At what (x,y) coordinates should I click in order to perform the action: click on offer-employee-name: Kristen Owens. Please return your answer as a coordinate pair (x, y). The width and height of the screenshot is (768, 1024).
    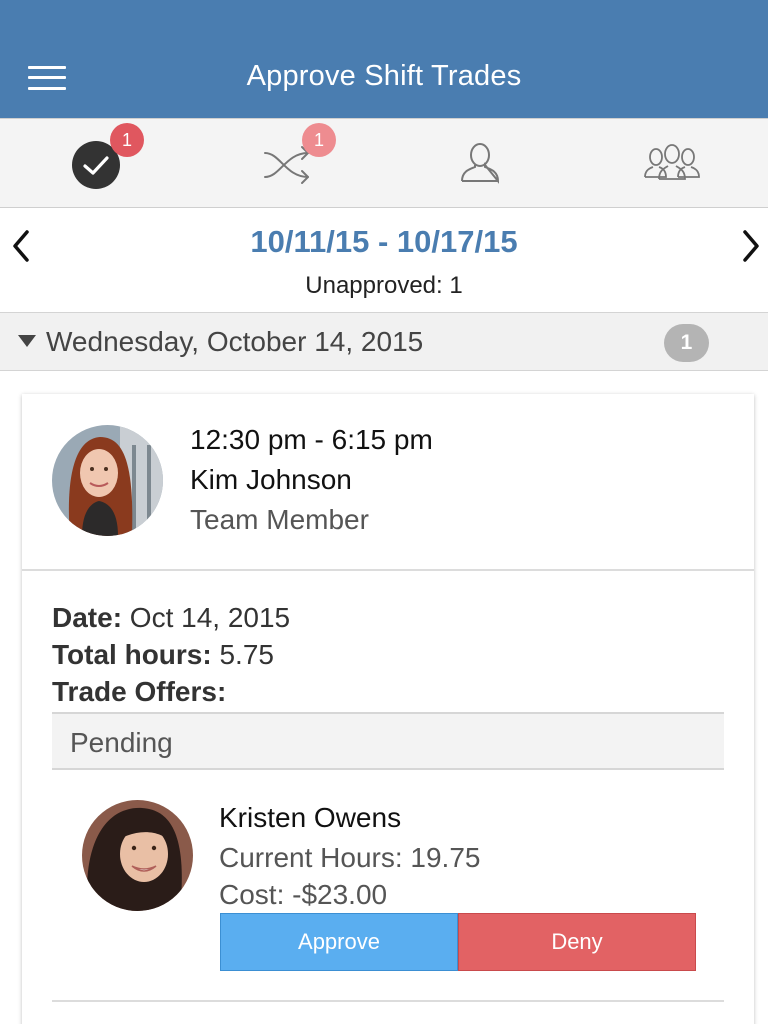
    Looking at the image, I should click on (310, 817).